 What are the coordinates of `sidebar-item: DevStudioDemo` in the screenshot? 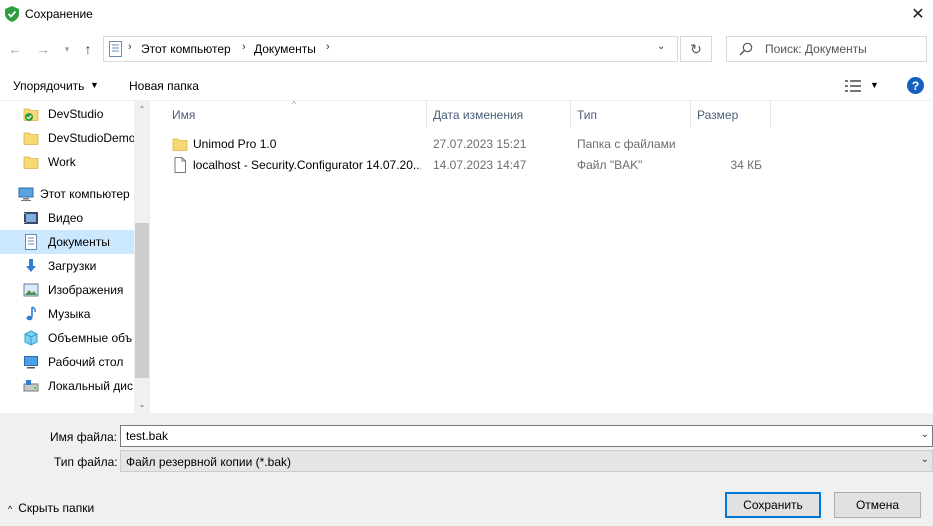 It's located at (68, 138).